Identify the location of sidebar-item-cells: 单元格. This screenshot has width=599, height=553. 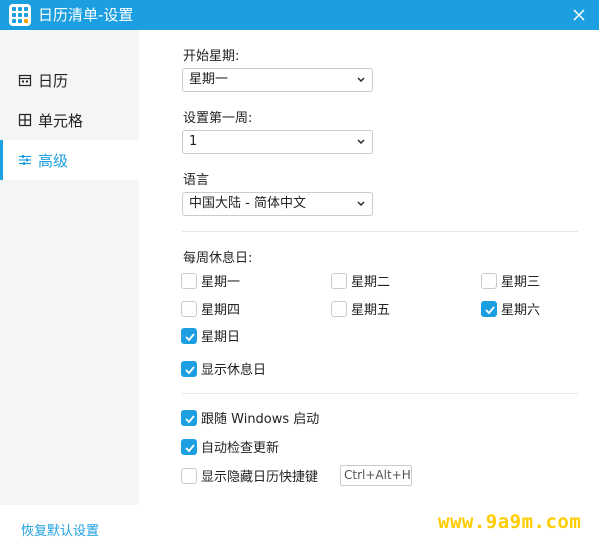
(69, 120).